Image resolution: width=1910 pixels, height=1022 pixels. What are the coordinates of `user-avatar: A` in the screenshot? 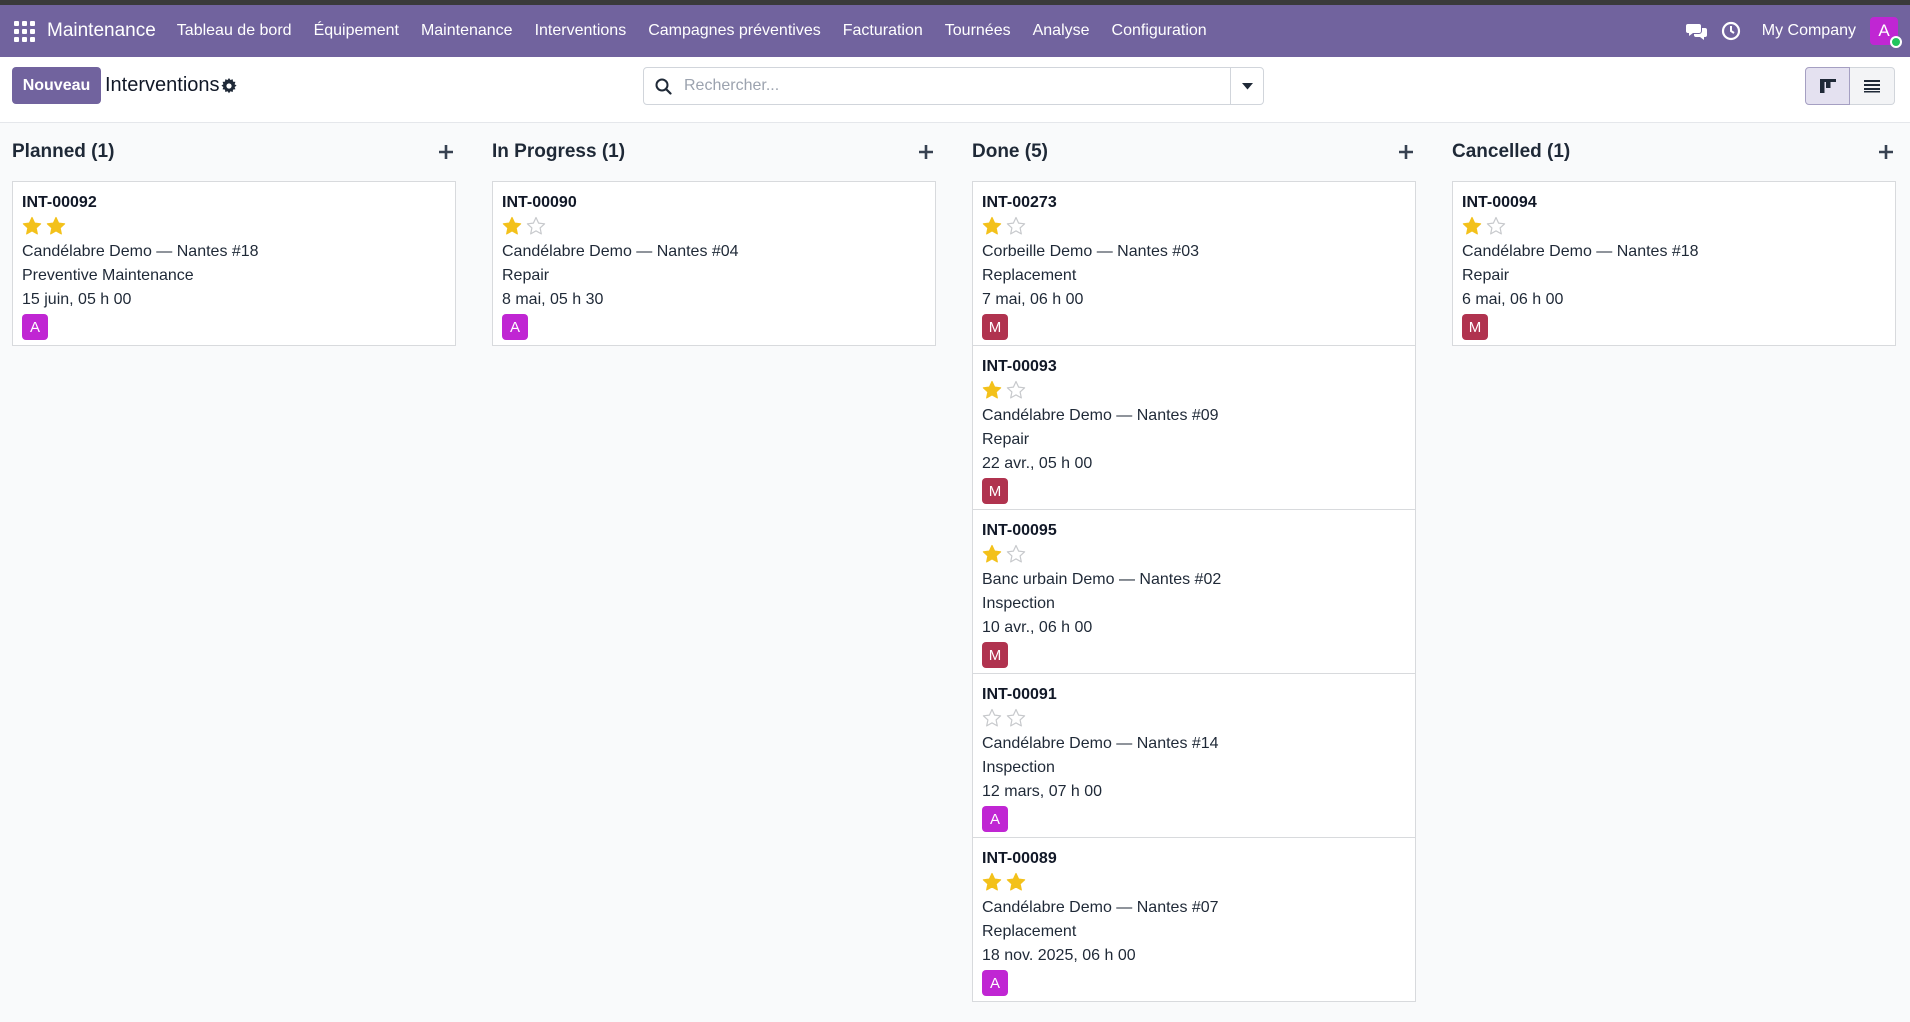 It's located at (1886, 32).